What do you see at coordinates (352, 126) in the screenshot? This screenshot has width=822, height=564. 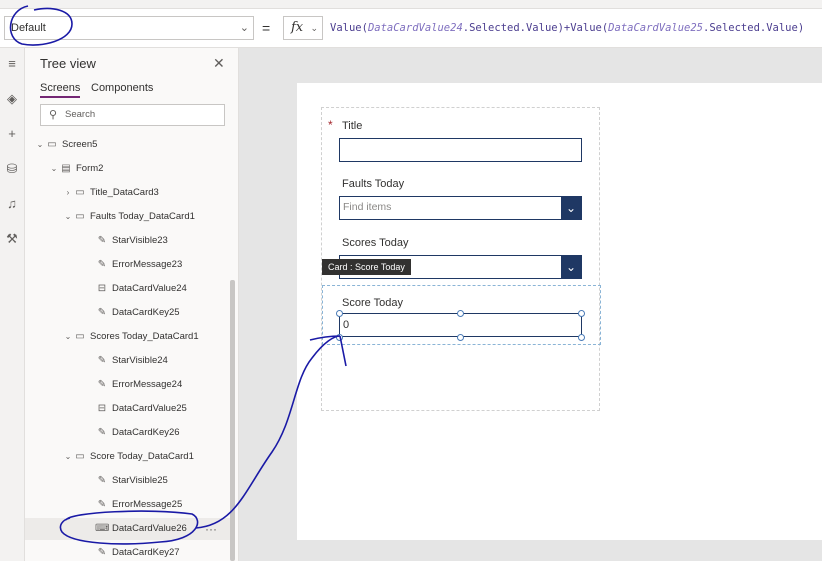 I see `title-label: Title` at bounding box center [352, 126].